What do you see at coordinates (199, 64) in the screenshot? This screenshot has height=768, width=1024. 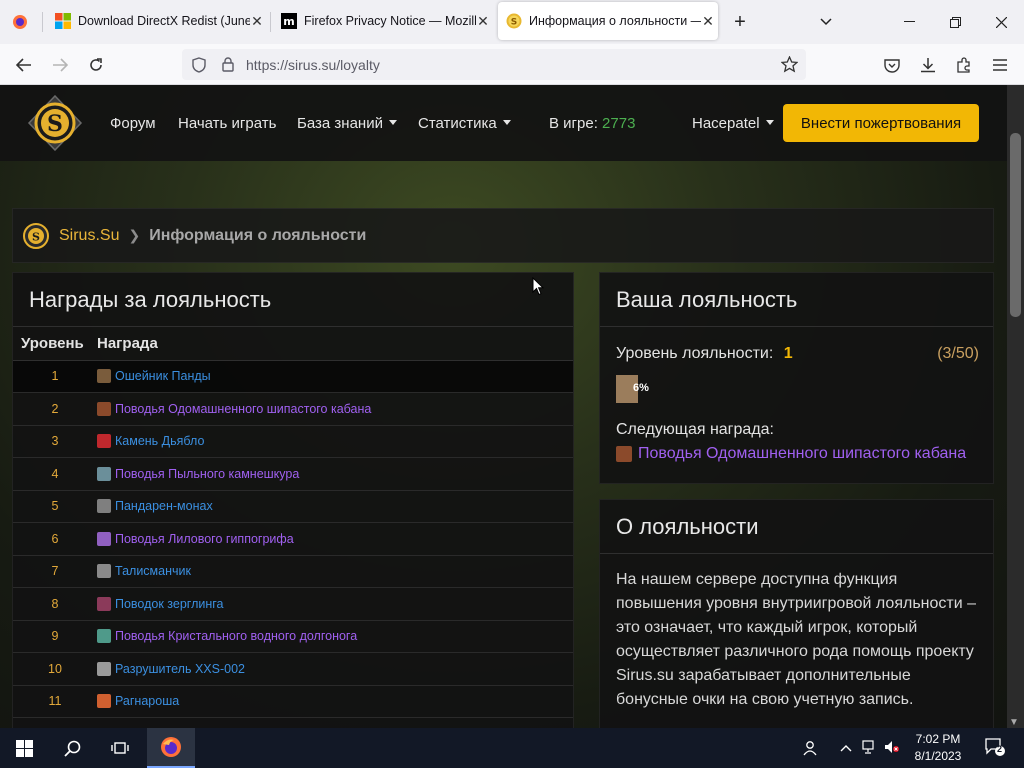 I see `tracking-protection-shield-icon` at bounding box center [199, 64].